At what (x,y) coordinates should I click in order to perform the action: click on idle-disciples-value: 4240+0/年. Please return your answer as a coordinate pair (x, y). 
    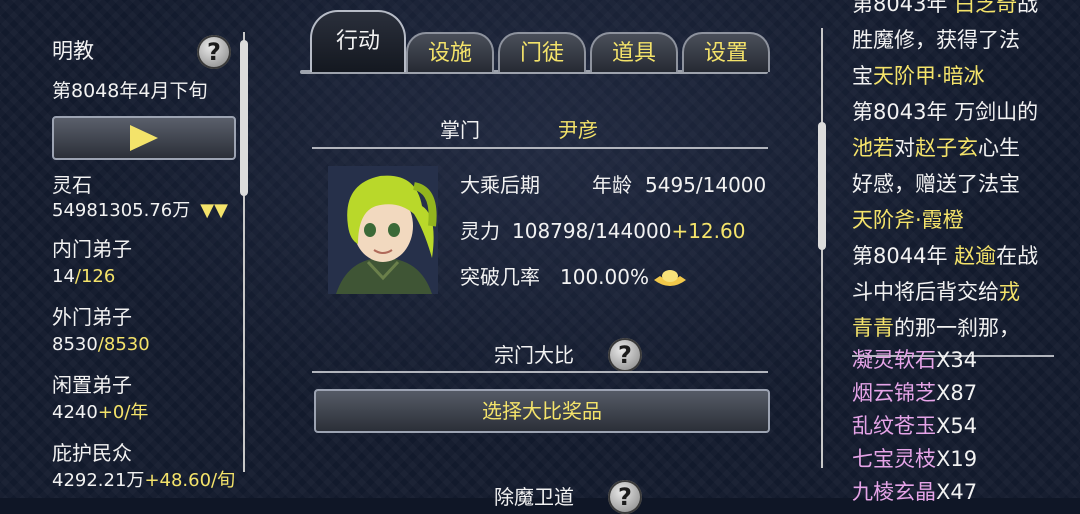
    Looking at the image, I should click on (100, 412).